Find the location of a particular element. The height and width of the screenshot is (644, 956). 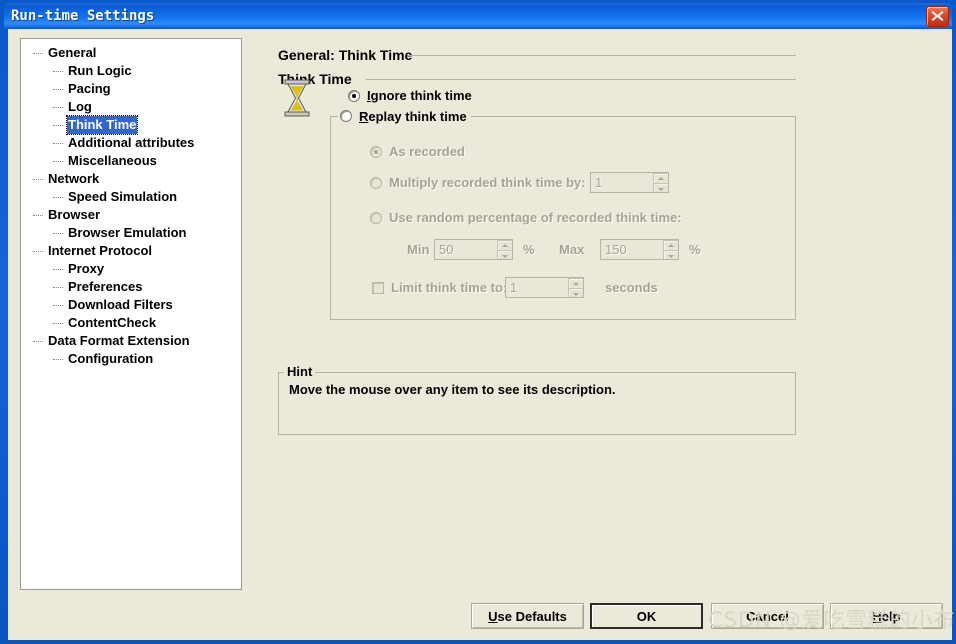

pane-header: General: Think Time is located at coordinates (345, 55).